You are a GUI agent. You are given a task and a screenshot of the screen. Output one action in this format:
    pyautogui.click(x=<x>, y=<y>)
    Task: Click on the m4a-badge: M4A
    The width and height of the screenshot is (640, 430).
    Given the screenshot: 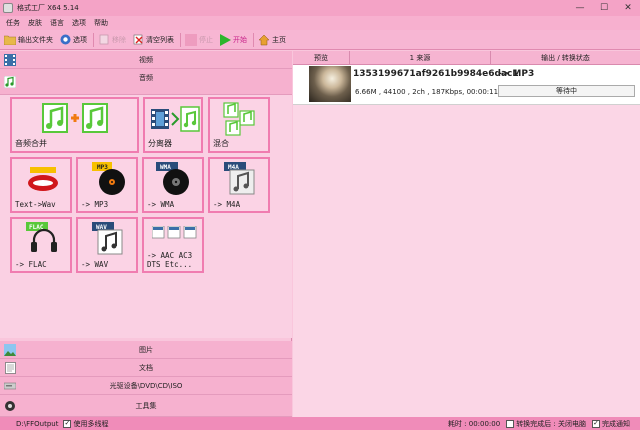 What is the action you would take?
    pyautogui.click(x=233, y=167)
    